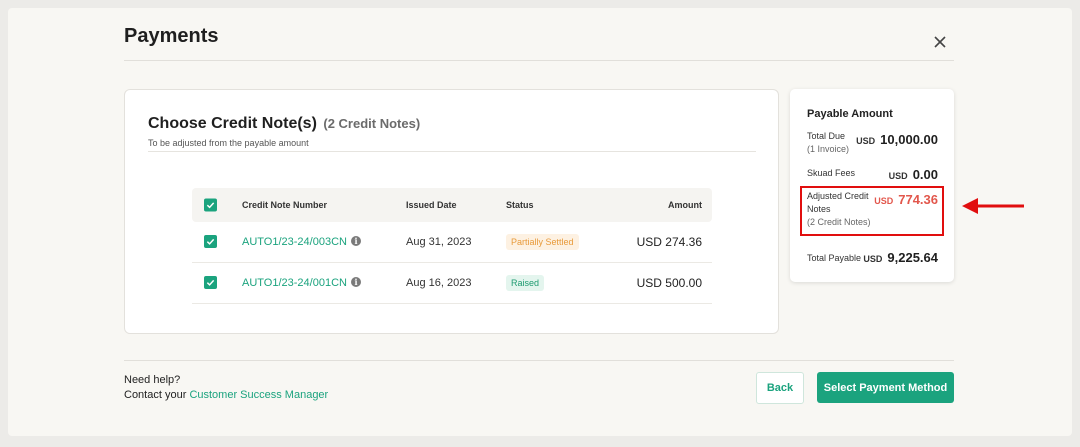 The image size is (1080, 447). What do you see at coordinates (834, 258) in the screenshot?
I see `total-payable-label: Total Payable` at bounding box center [834, 258].